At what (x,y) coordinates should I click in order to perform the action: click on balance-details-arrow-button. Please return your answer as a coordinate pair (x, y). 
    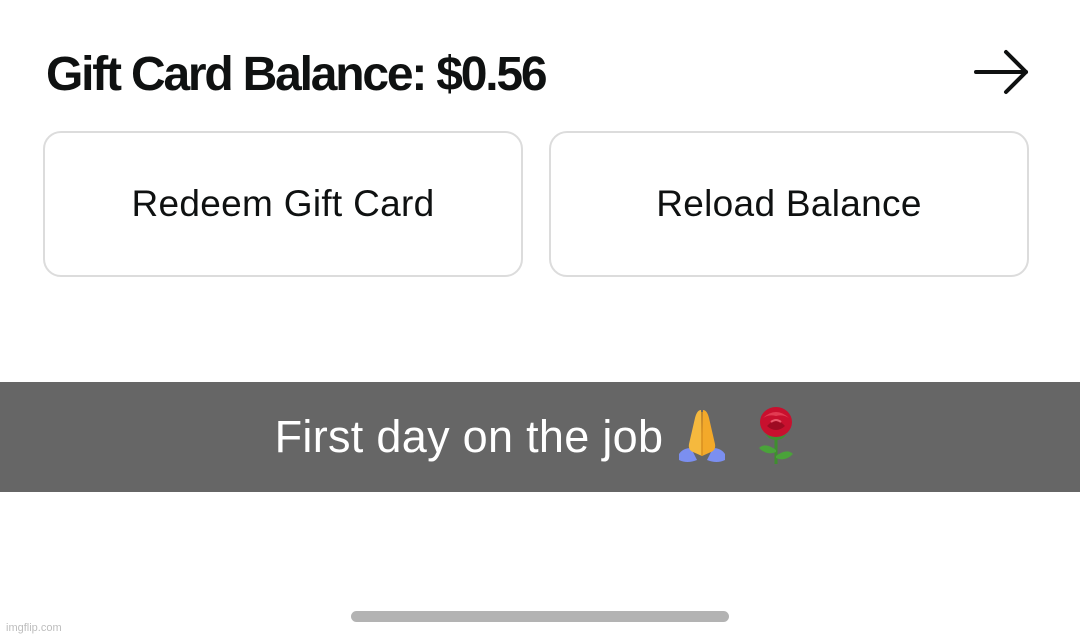
    Looking at the image, I should click on (1001, 72).